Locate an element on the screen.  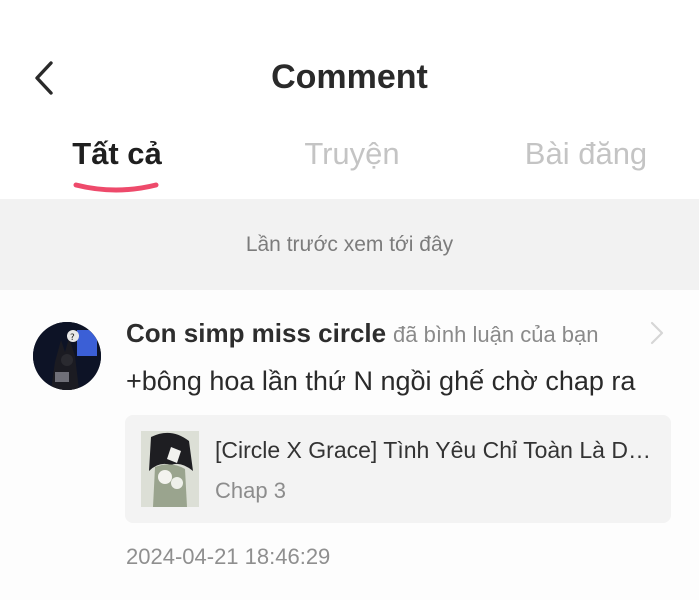
chapter-label: Chap 3 is located at coordinates (250, 490).